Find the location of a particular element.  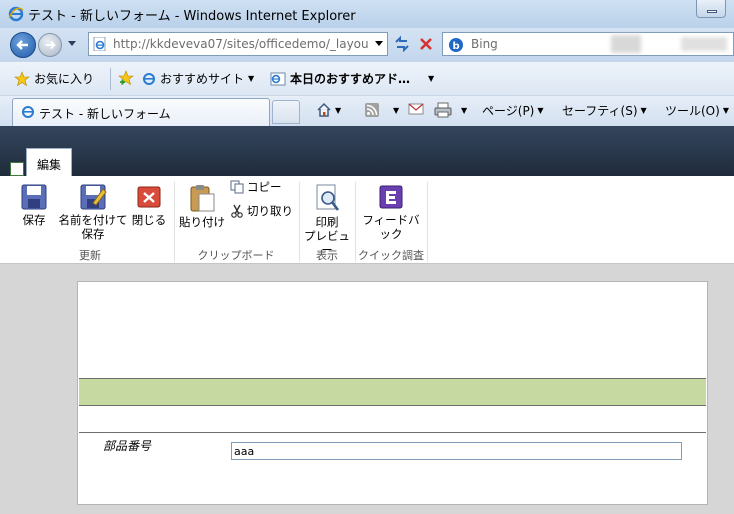

page-menu-label: ページ(P) is located at coordinates (508, 111).